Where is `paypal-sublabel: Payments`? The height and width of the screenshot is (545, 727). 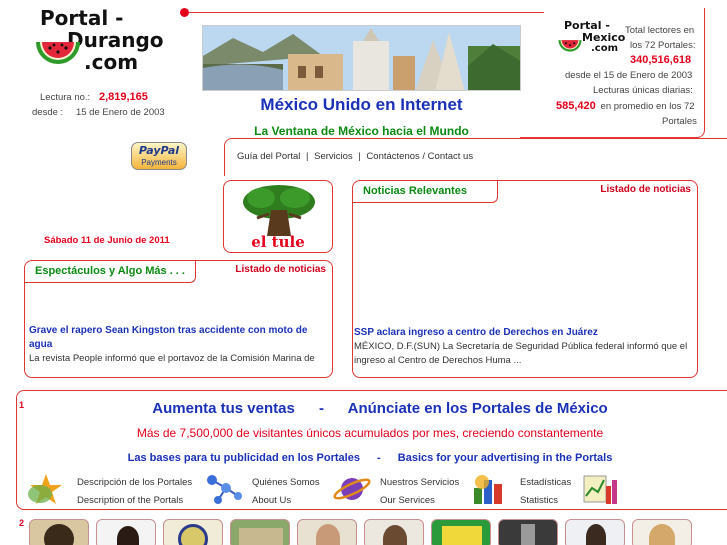
paypal-sublabel: Payments is located at coordinates (159, 162).